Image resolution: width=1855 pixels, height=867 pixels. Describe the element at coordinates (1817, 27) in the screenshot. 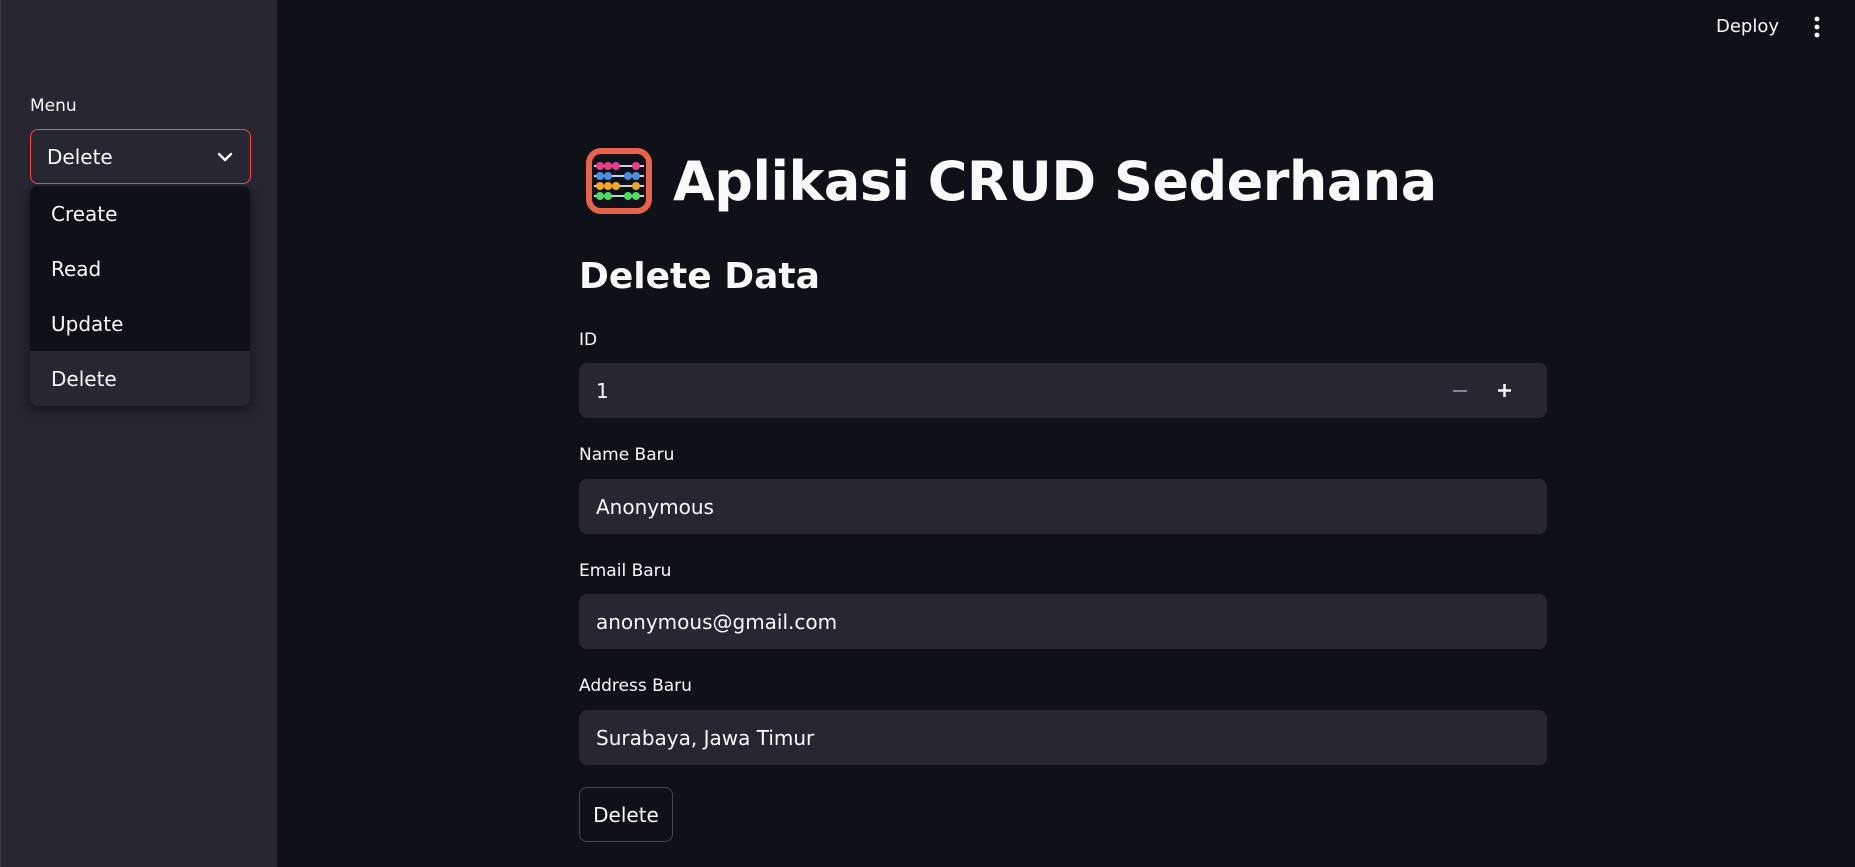

I see `more-options-icon` at that location.